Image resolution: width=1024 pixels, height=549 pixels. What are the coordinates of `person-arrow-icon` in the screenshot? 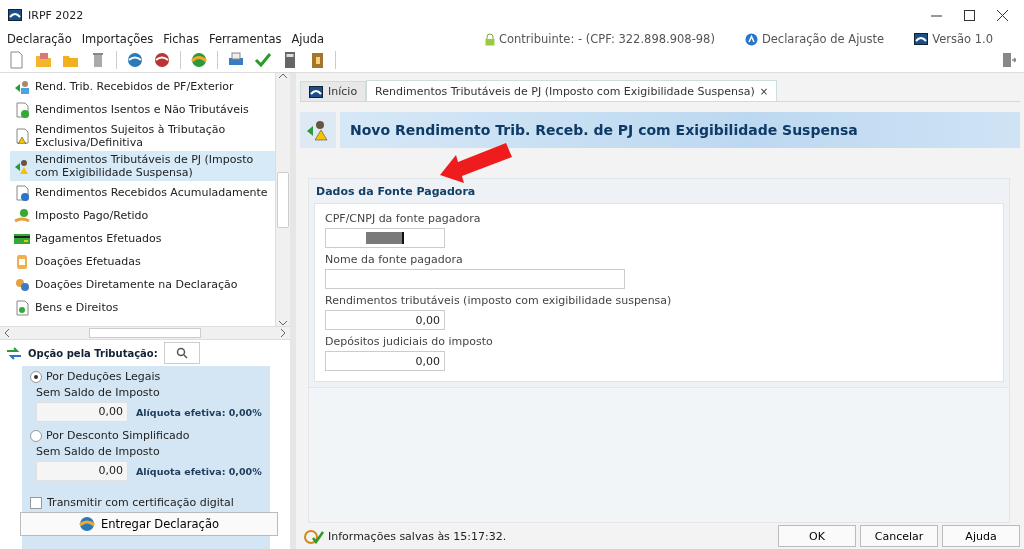 It's located at (22, 86).